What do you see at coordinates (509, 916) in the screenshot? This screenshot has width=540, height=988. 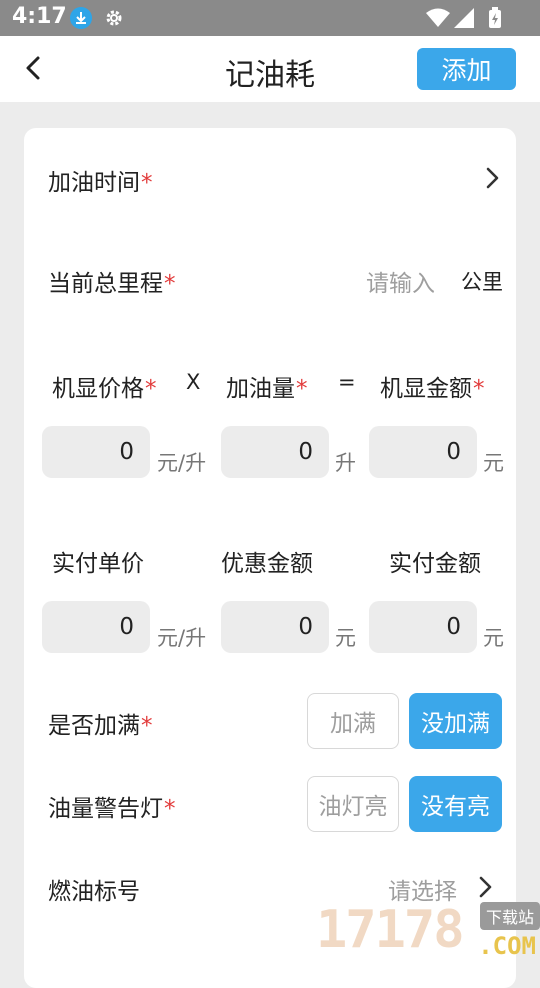 I see `watermark-tag: 下载站` at bounding box center [509, 916].